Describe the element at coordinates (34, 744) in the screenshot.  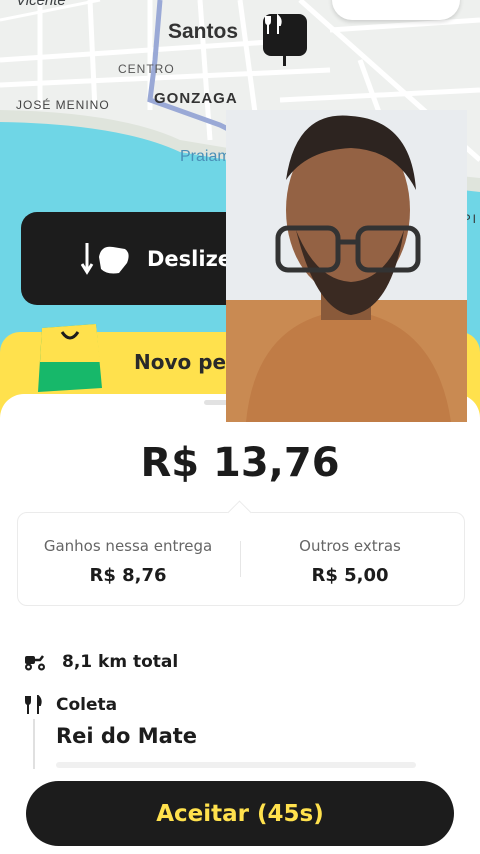
I see `route-line` at that location.